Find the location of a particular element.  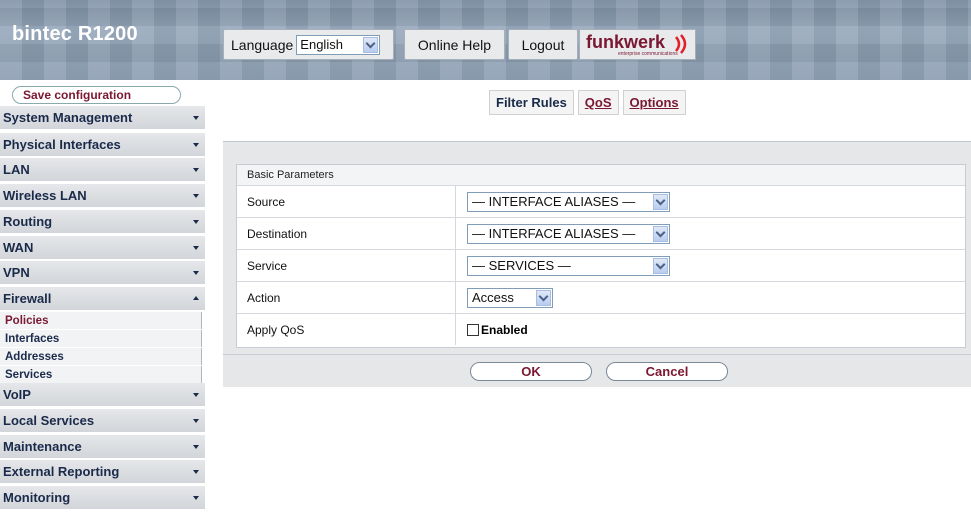

logo-name: funkwerk is located at coordinates (626, 42).